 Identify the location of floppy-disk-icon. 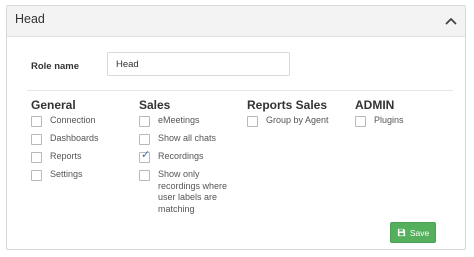
(401, 232).